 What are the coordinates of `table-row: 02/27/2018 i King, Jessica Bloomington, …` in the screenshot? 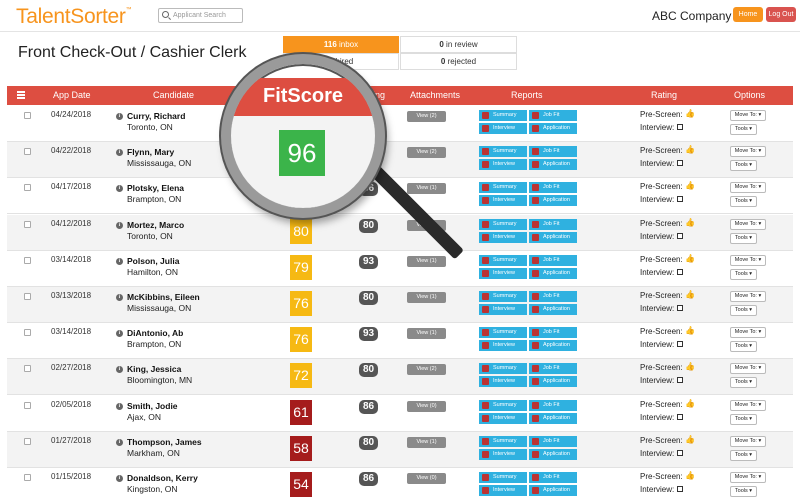 It's located at (400, 377).